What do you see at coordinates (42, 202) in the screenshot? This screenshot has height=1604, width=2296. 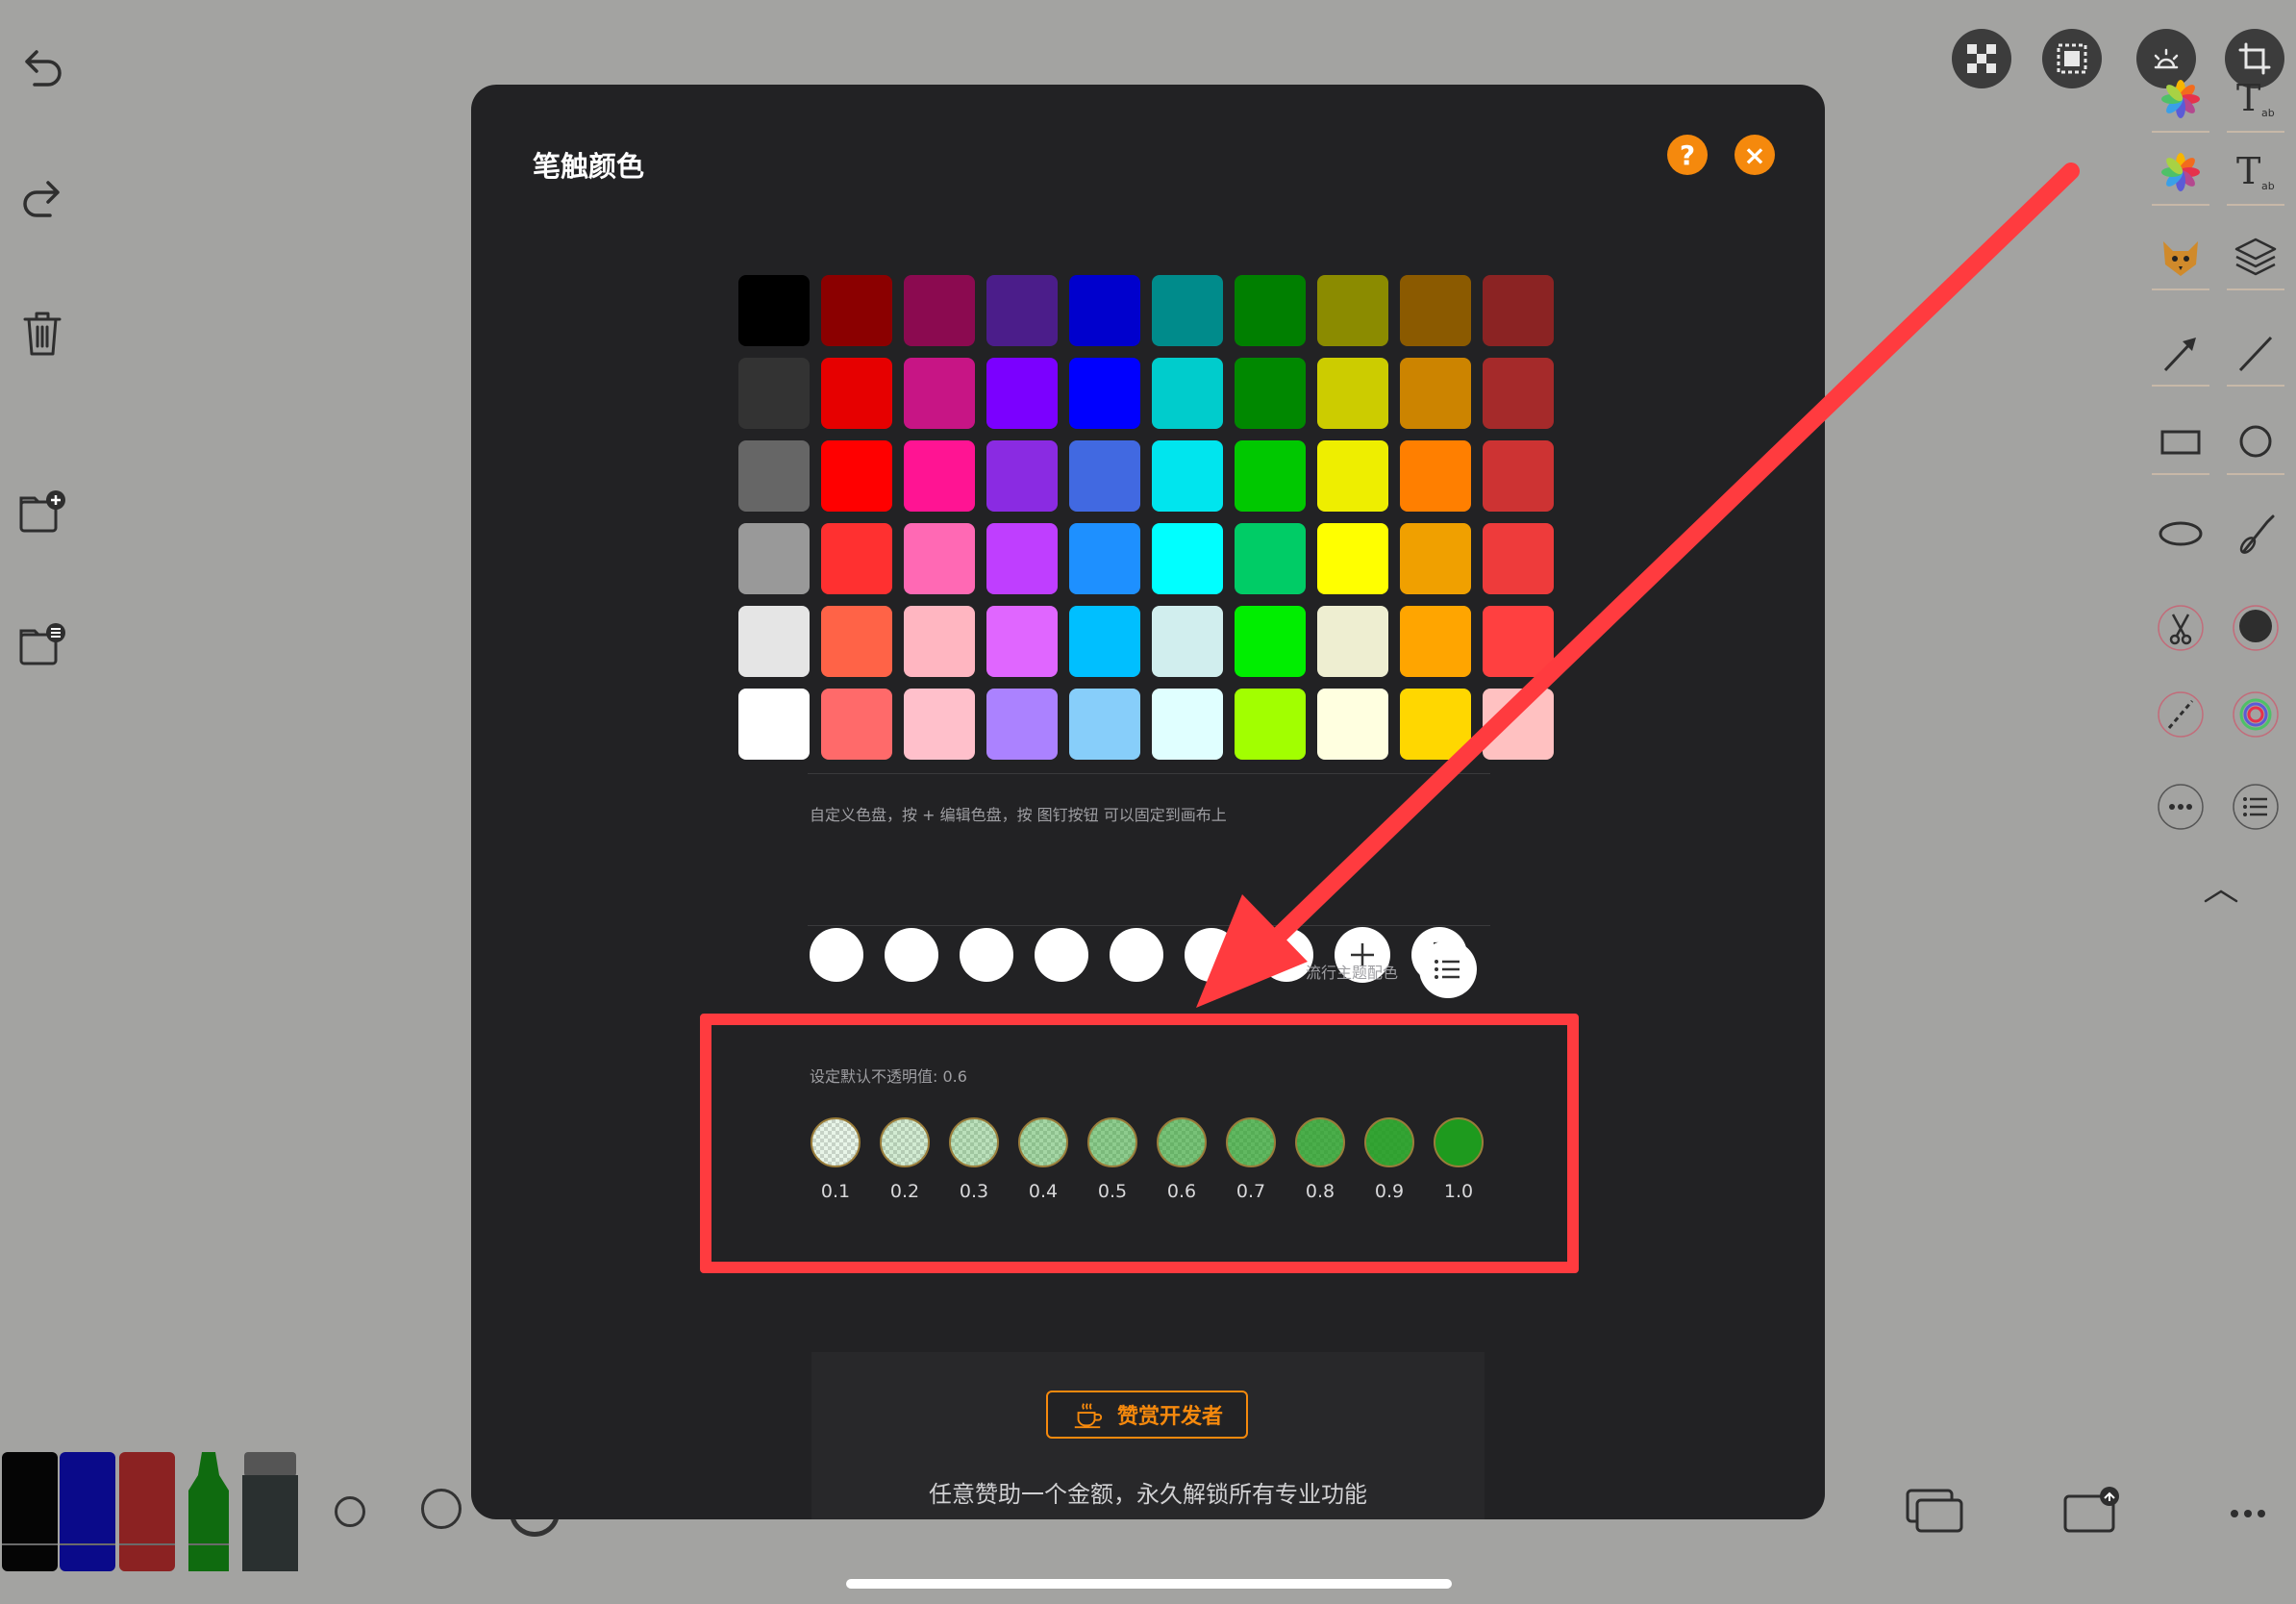 I see `redo-icon` at bounding box center [42, 202].